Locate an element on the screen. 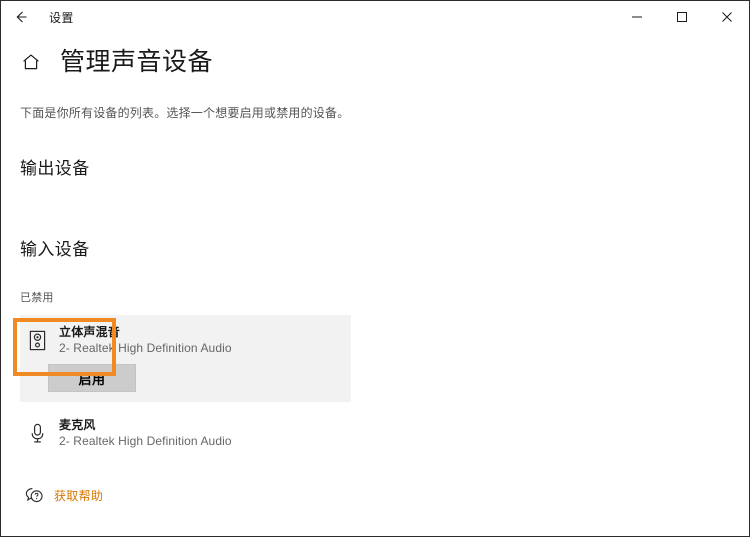 This screenshot has width=750, height=537. window-controls is located at coordinates (681, 17).